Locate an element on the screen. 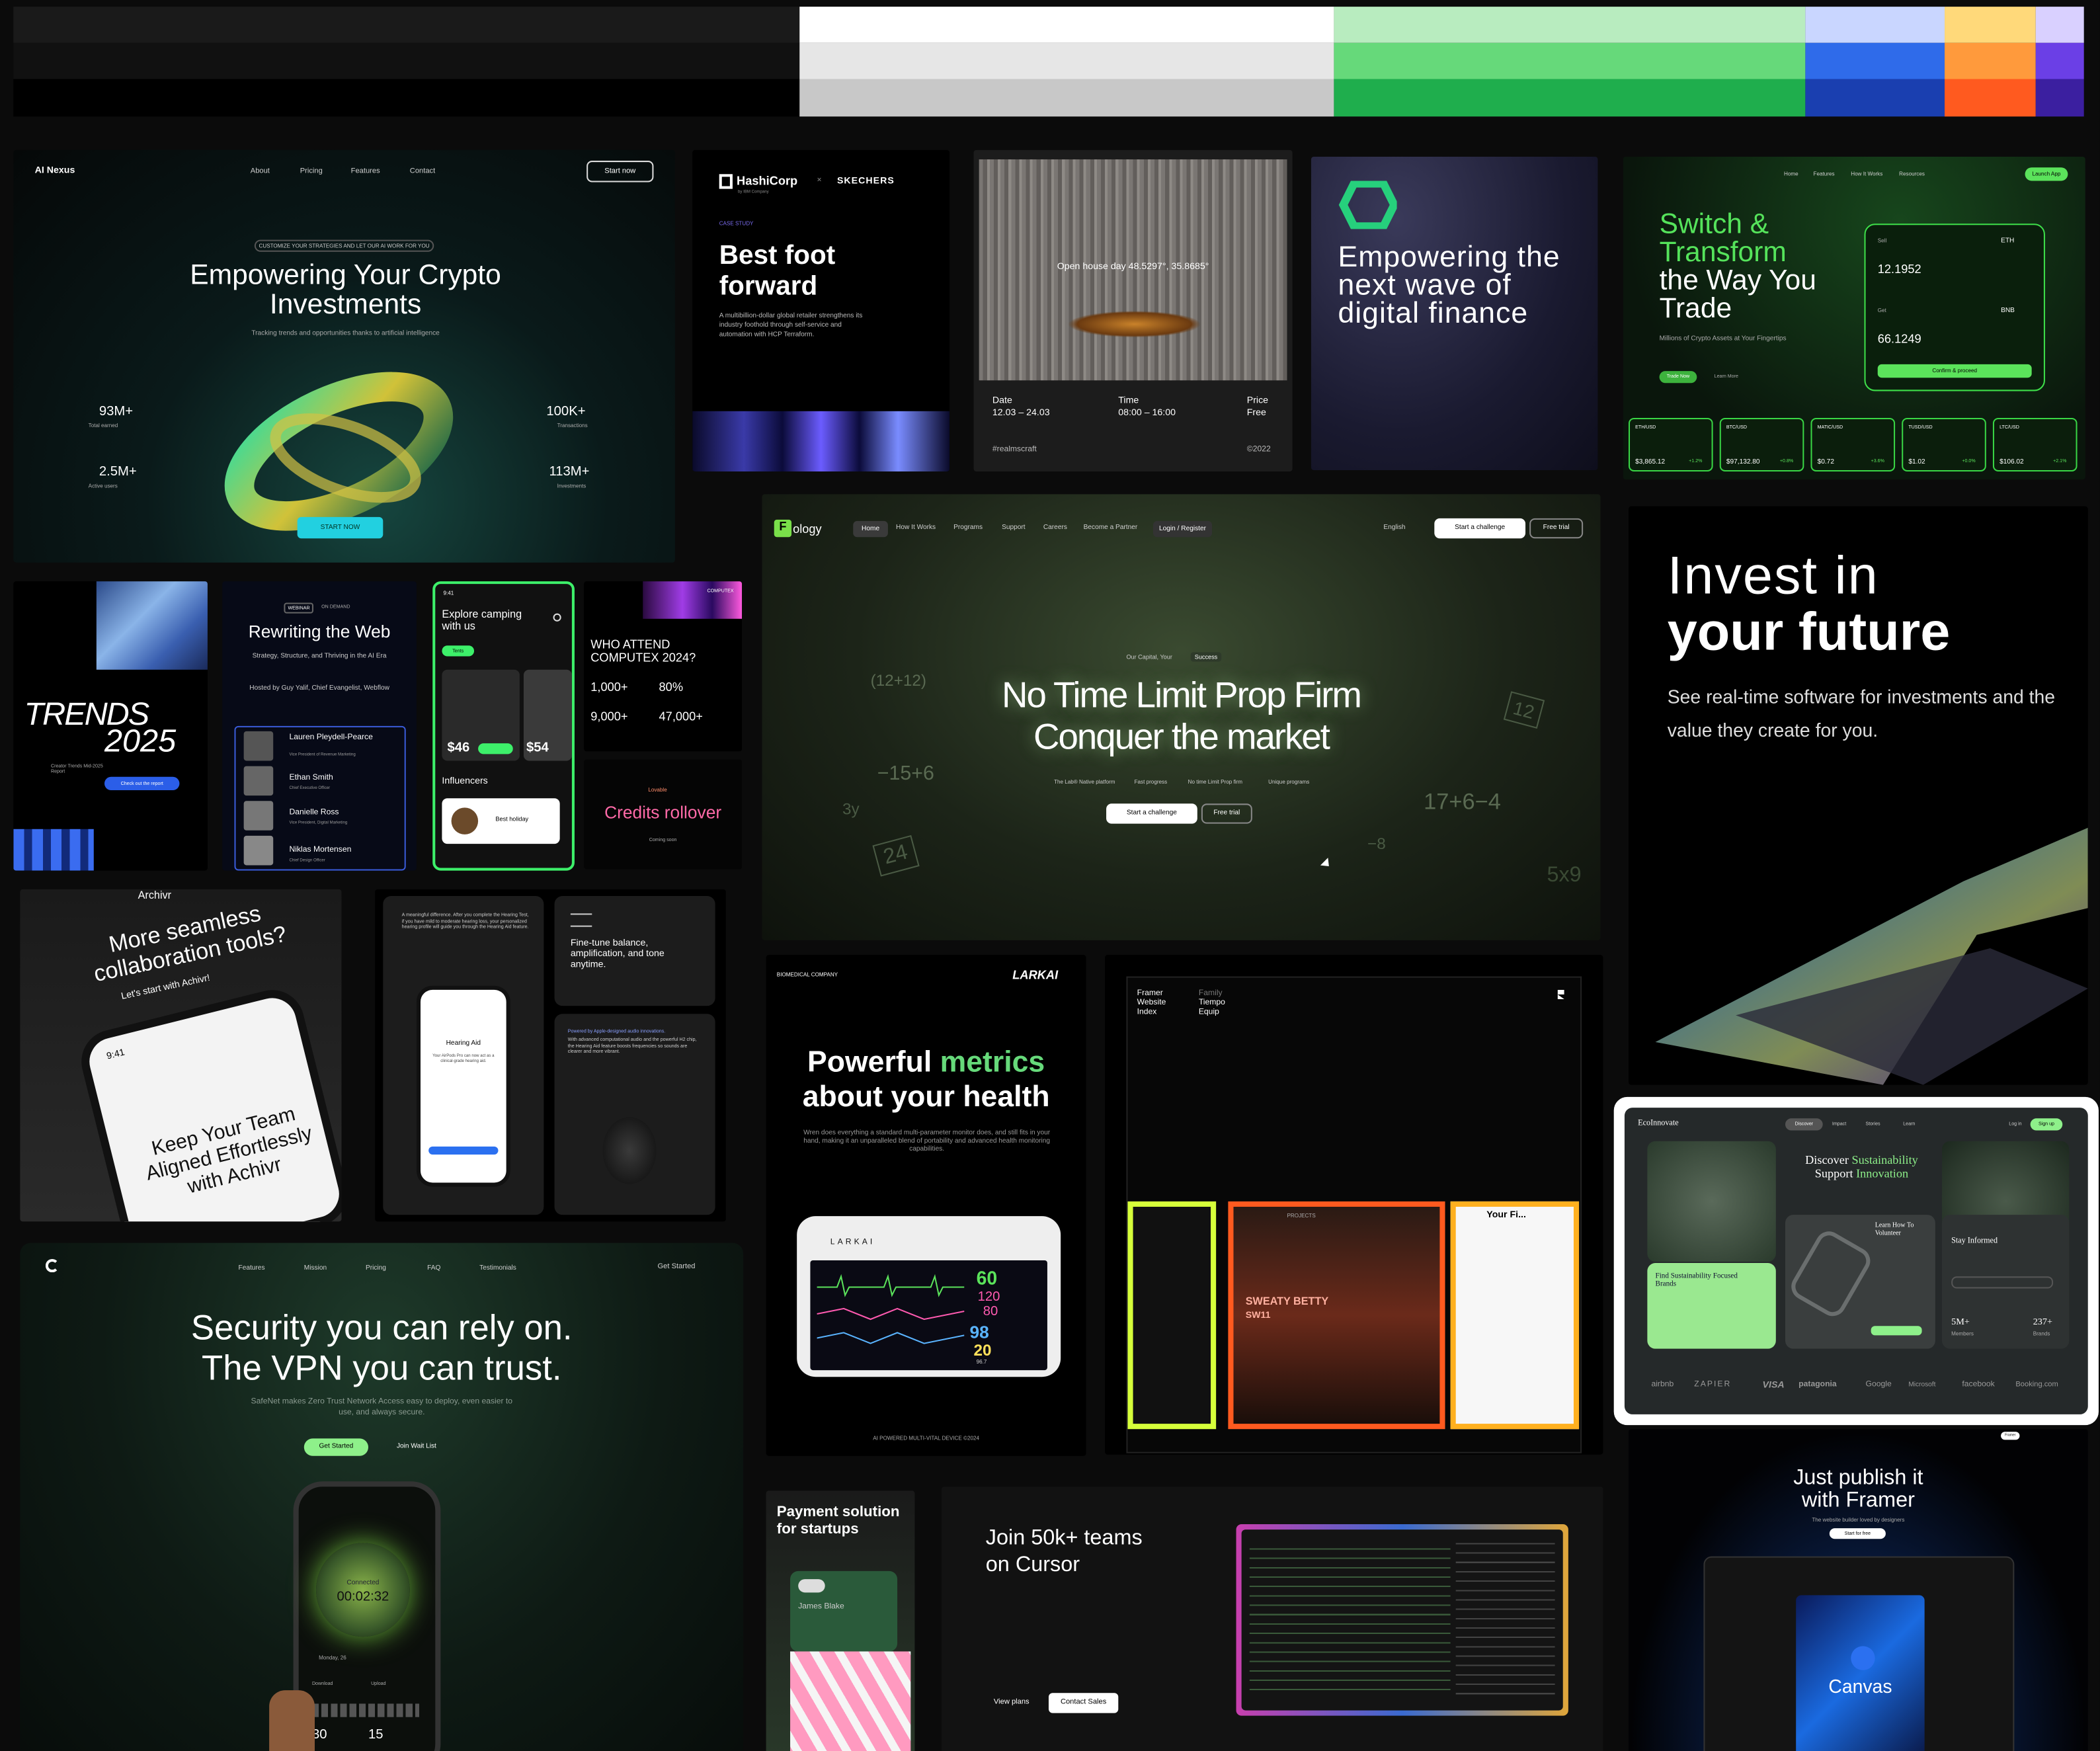 This screenshot has width=2100, height=1751. play-icon is located at coordinates (1863, 1658).